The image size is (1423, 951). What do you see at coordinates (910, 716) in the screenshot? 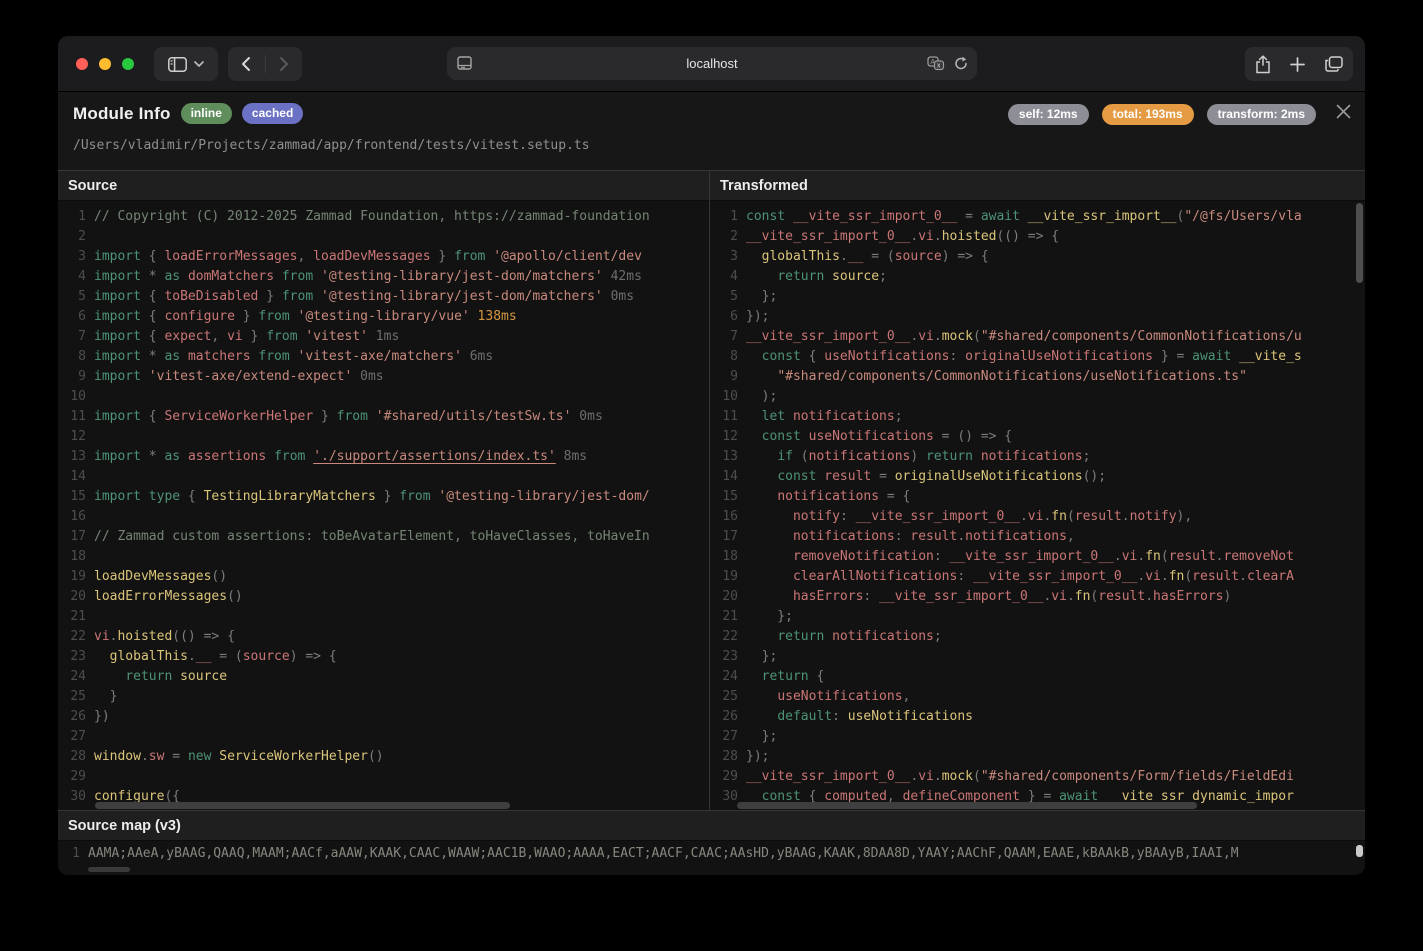
I see `token-f: useNotifications` at bounding box center [910, 716].